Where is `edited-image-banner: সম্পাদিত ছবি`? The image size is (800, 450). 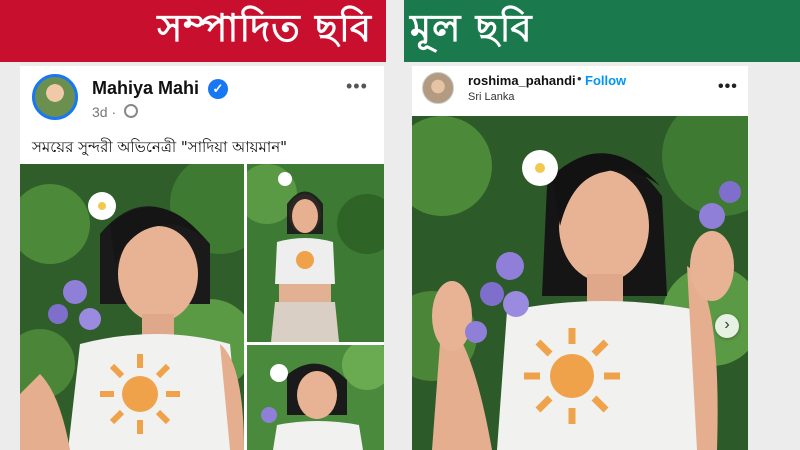
edited-image-banner: সম্পাদিত ছবি is located at coordinates (193, 31).